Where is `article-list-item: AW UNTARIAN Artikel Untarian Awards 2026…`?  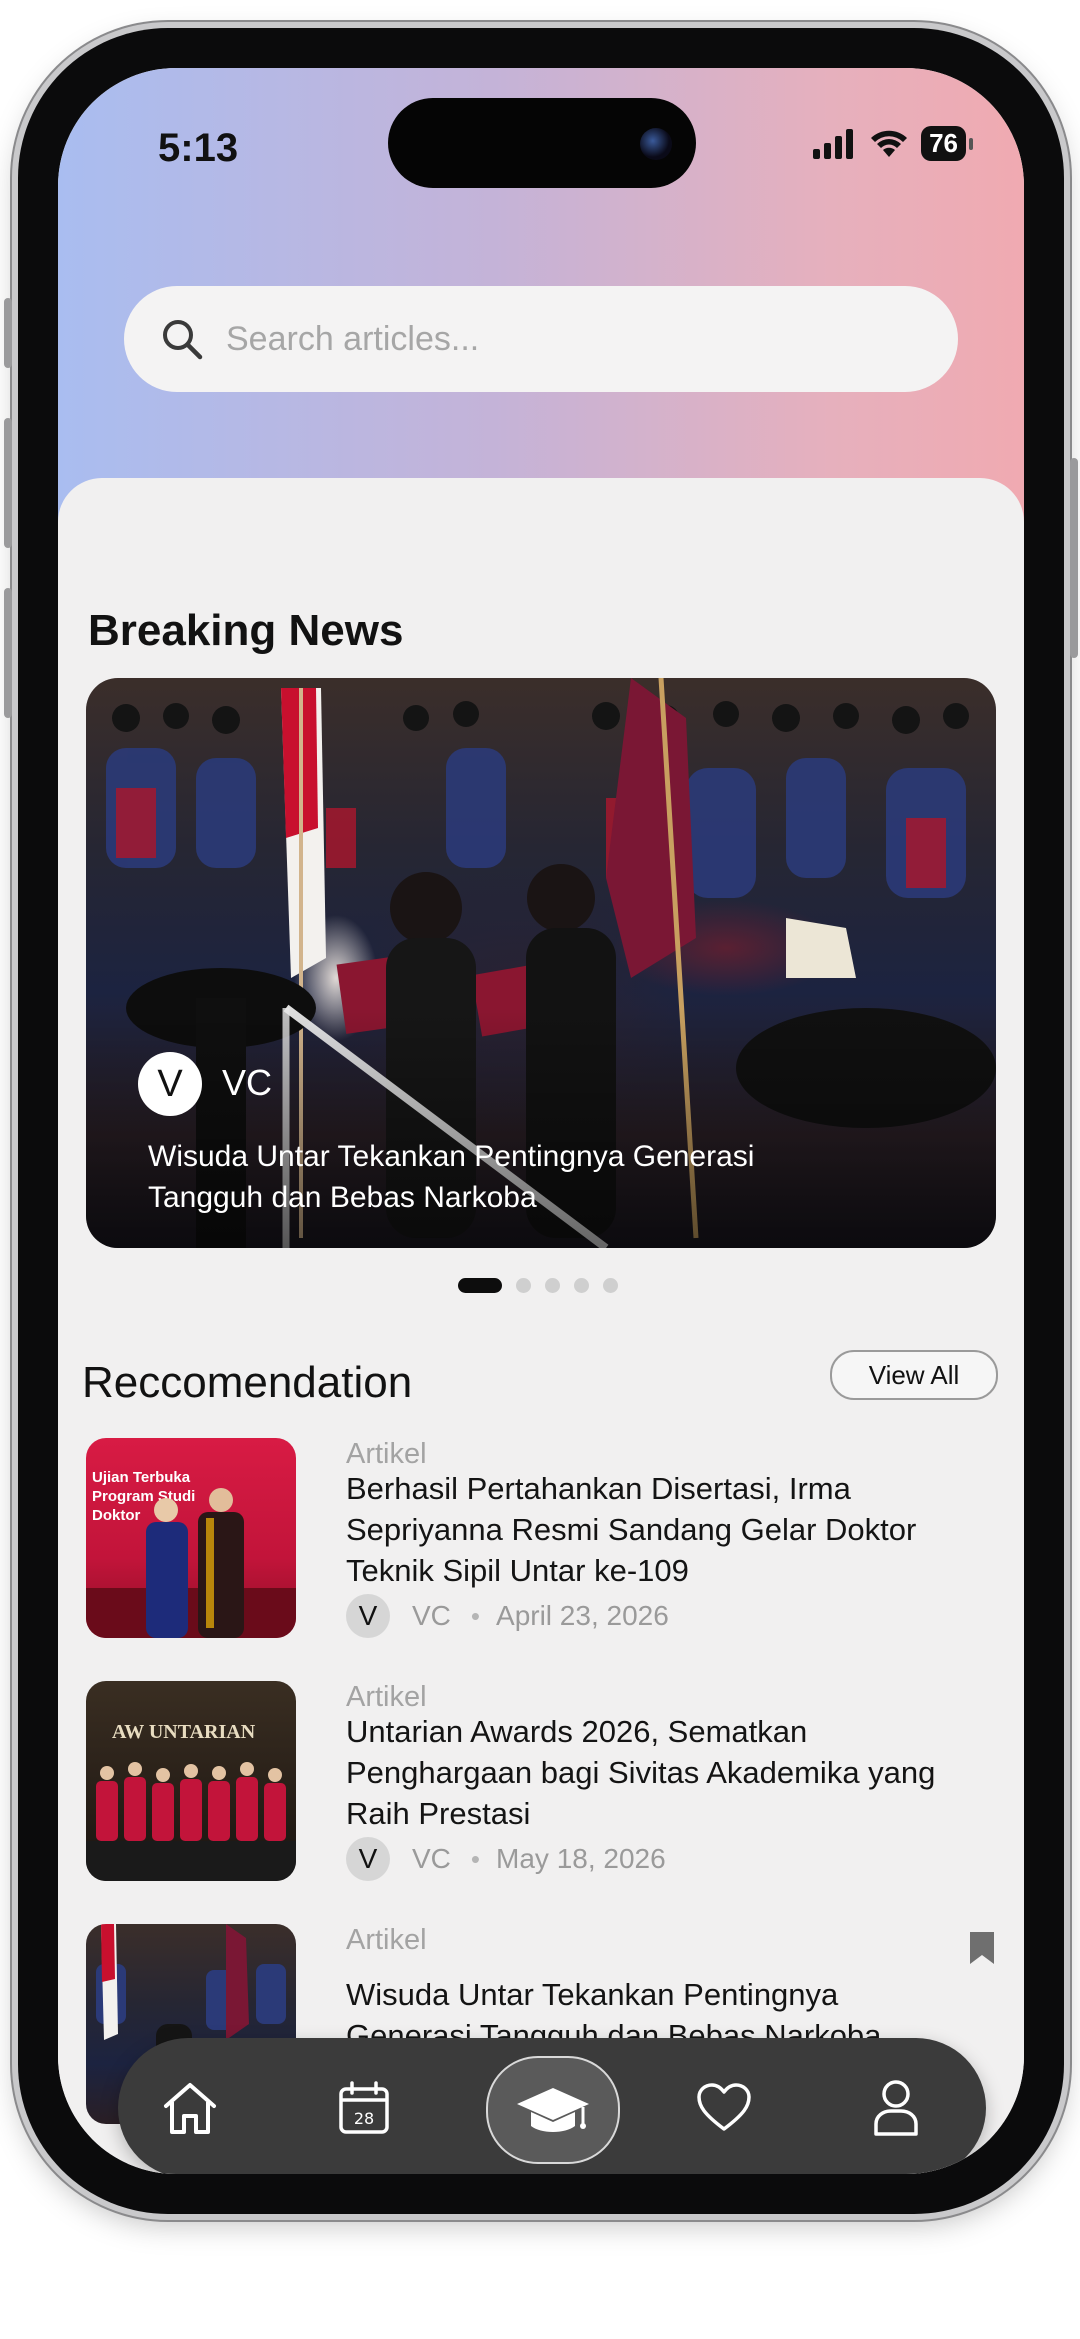
article-list-item: AW UNTARIAN Artikel Untarian Awards 2026… is located at coordinates (541, 1786).